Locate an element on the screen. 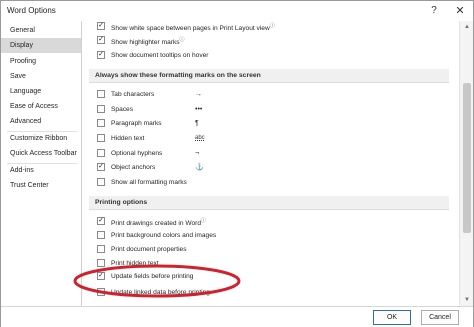 This screenshot has height=327, width=474. option-label: Hidden text is located at coordinates (128, 138).